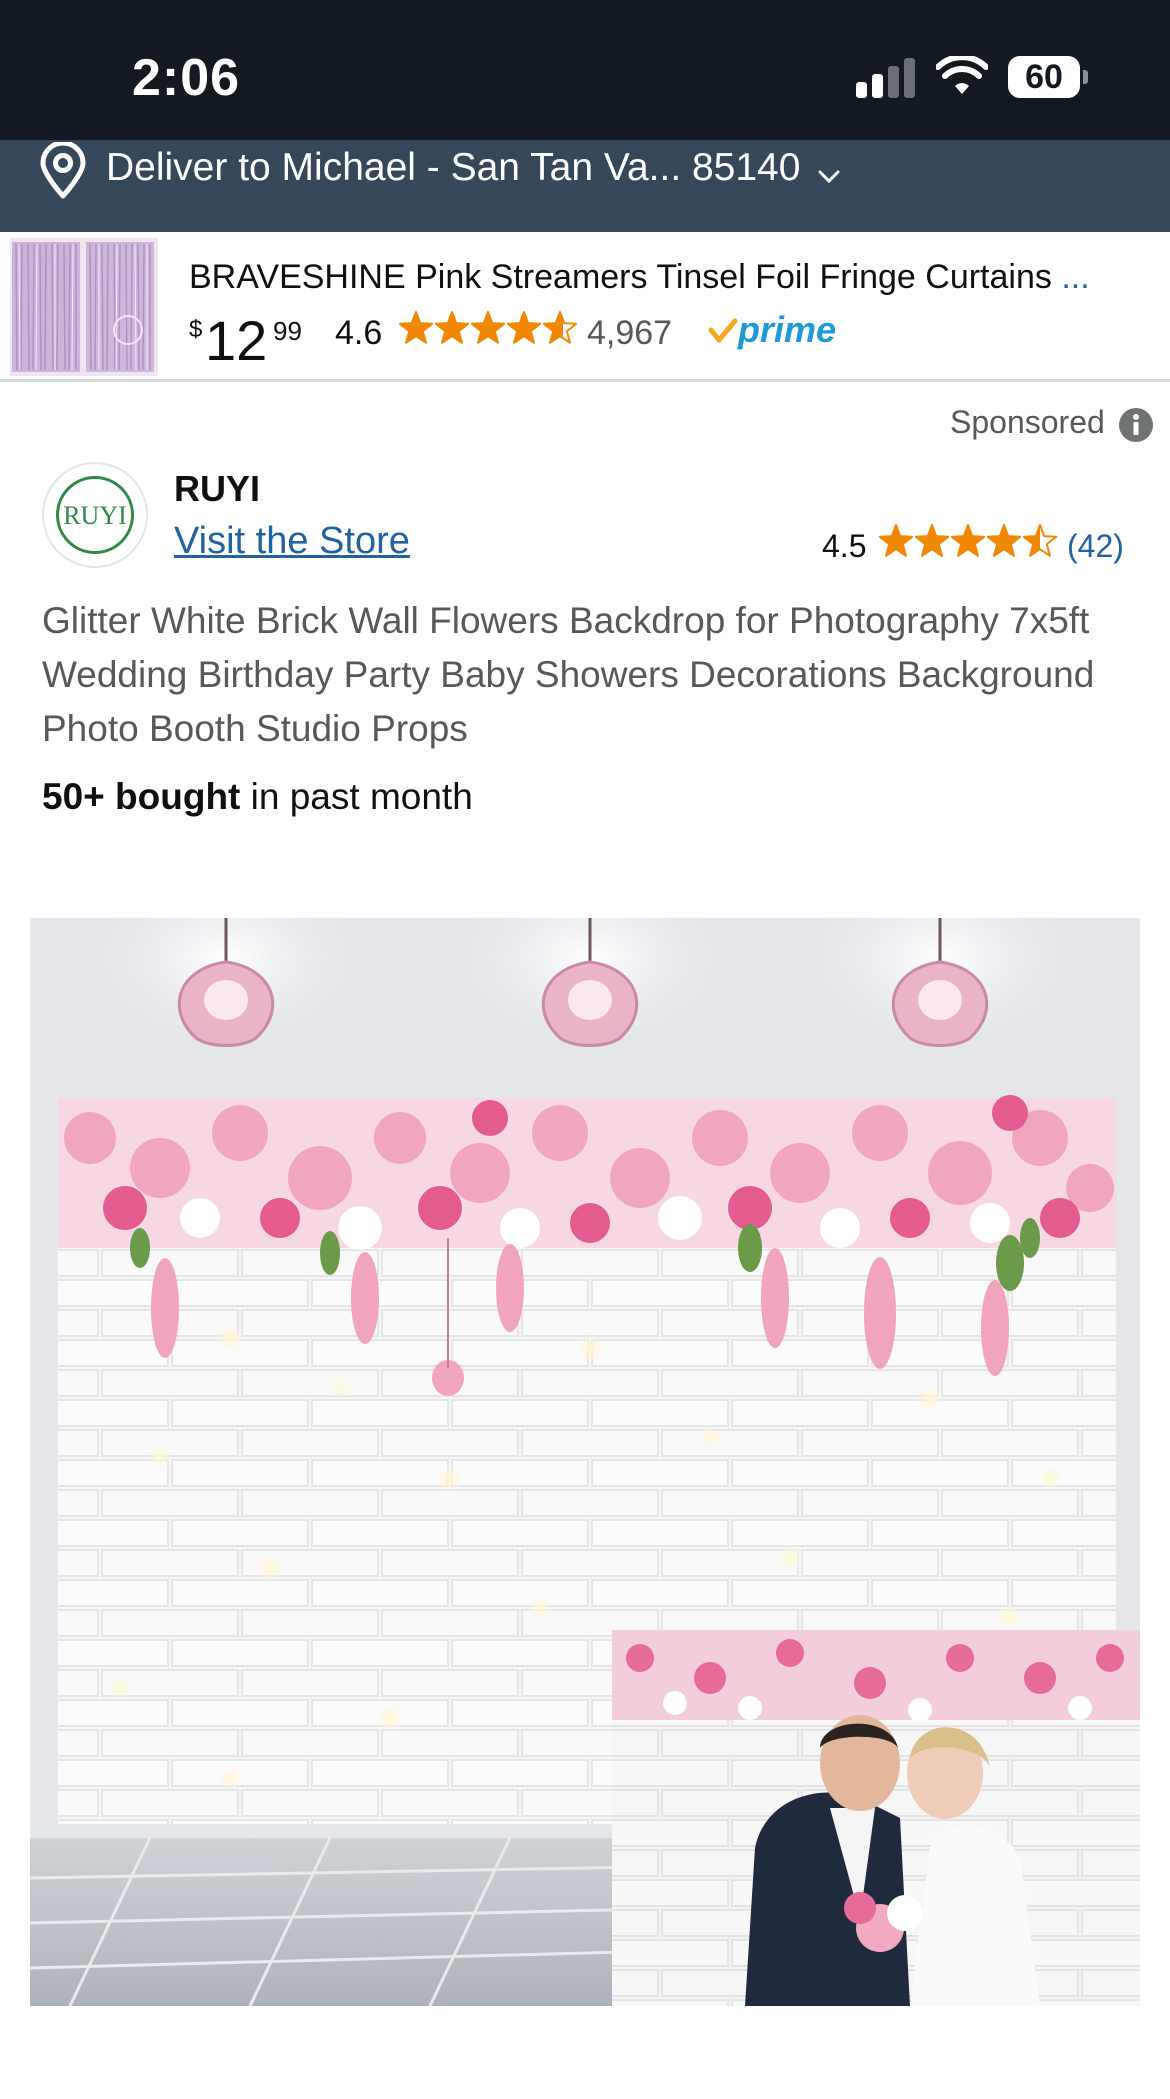  Describe the element at coordinates (236, 340) in the screenshot. I see `price-whole: 12` at that location.